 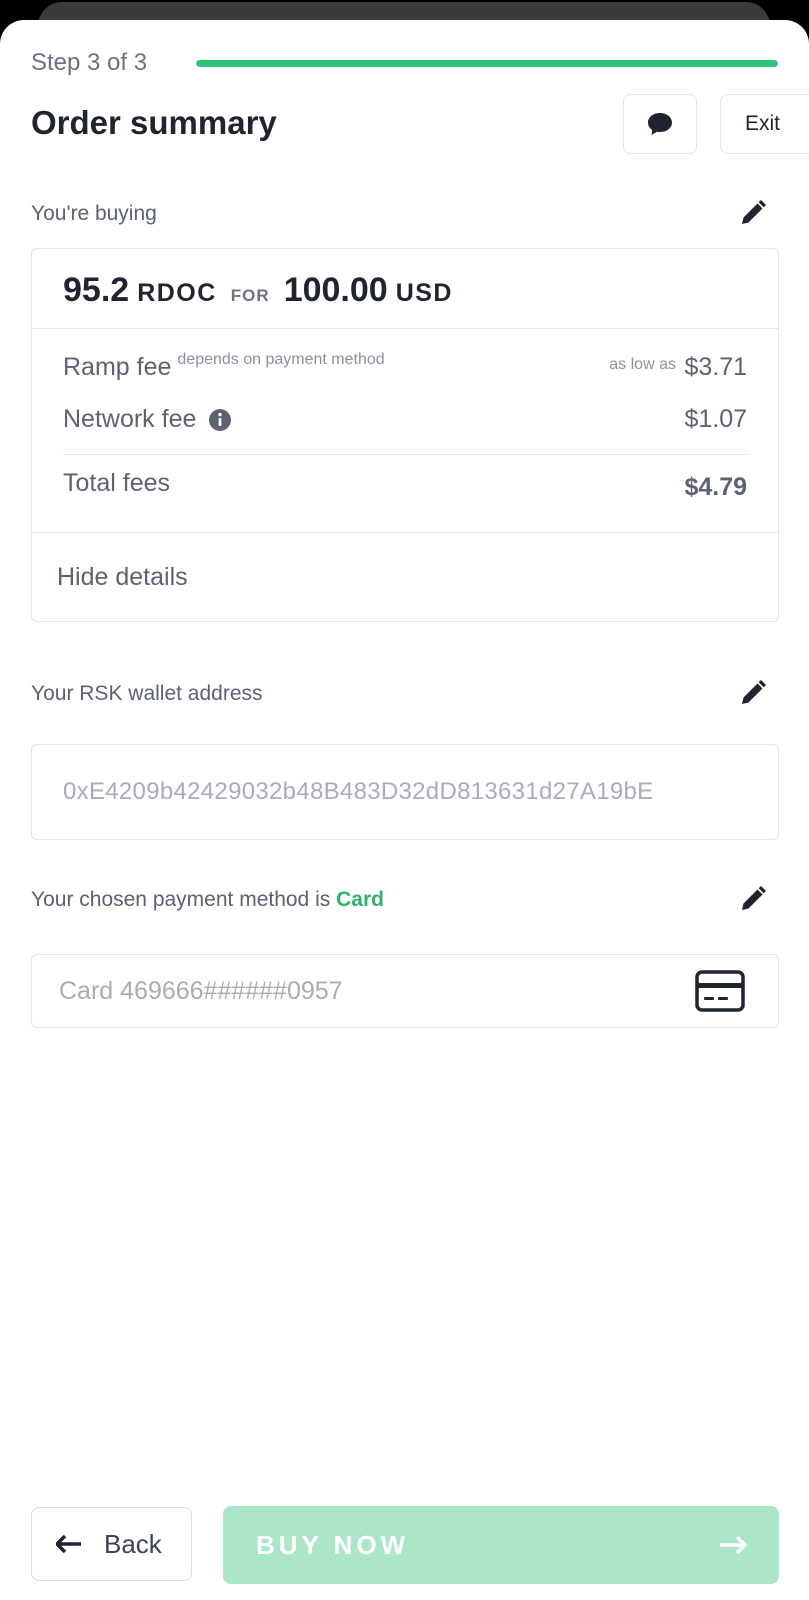 I want to click on crypto-currency: RDOC, so click(x=177, y=293).